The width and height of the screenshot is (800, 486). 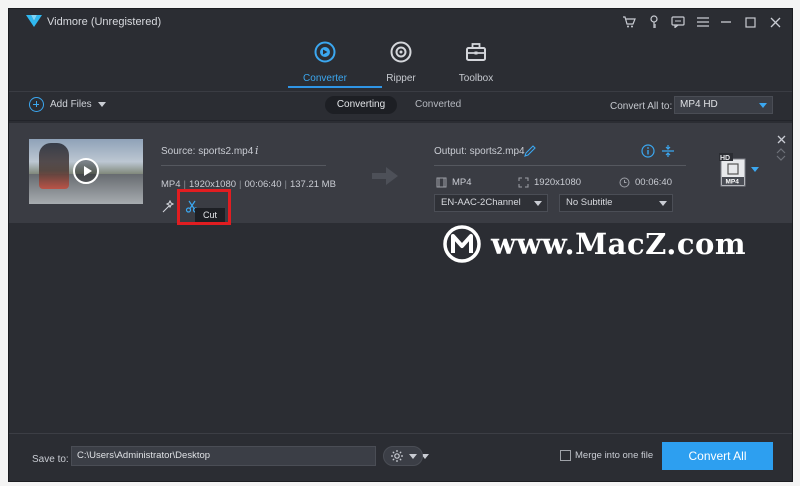 What do you see at coordinates (616, 203) in the screenshot?
I see `subtitle-select: No Subtitle` at bounding box center [616, 203].